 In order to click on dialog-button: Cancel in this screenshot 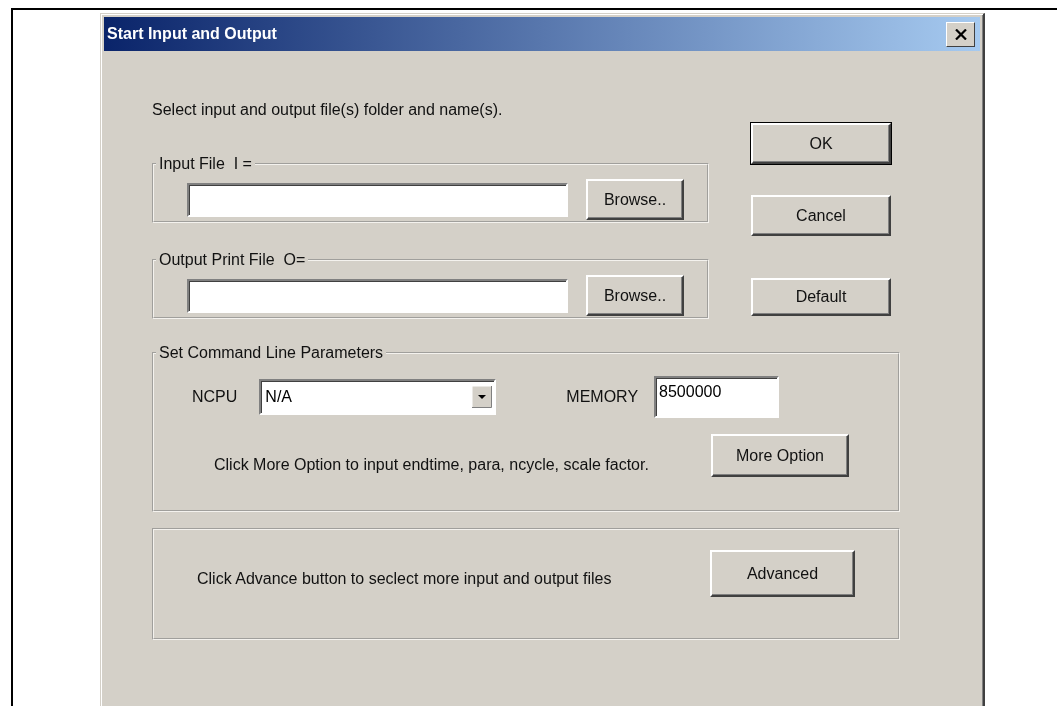, I will do `click(821, 215)`.